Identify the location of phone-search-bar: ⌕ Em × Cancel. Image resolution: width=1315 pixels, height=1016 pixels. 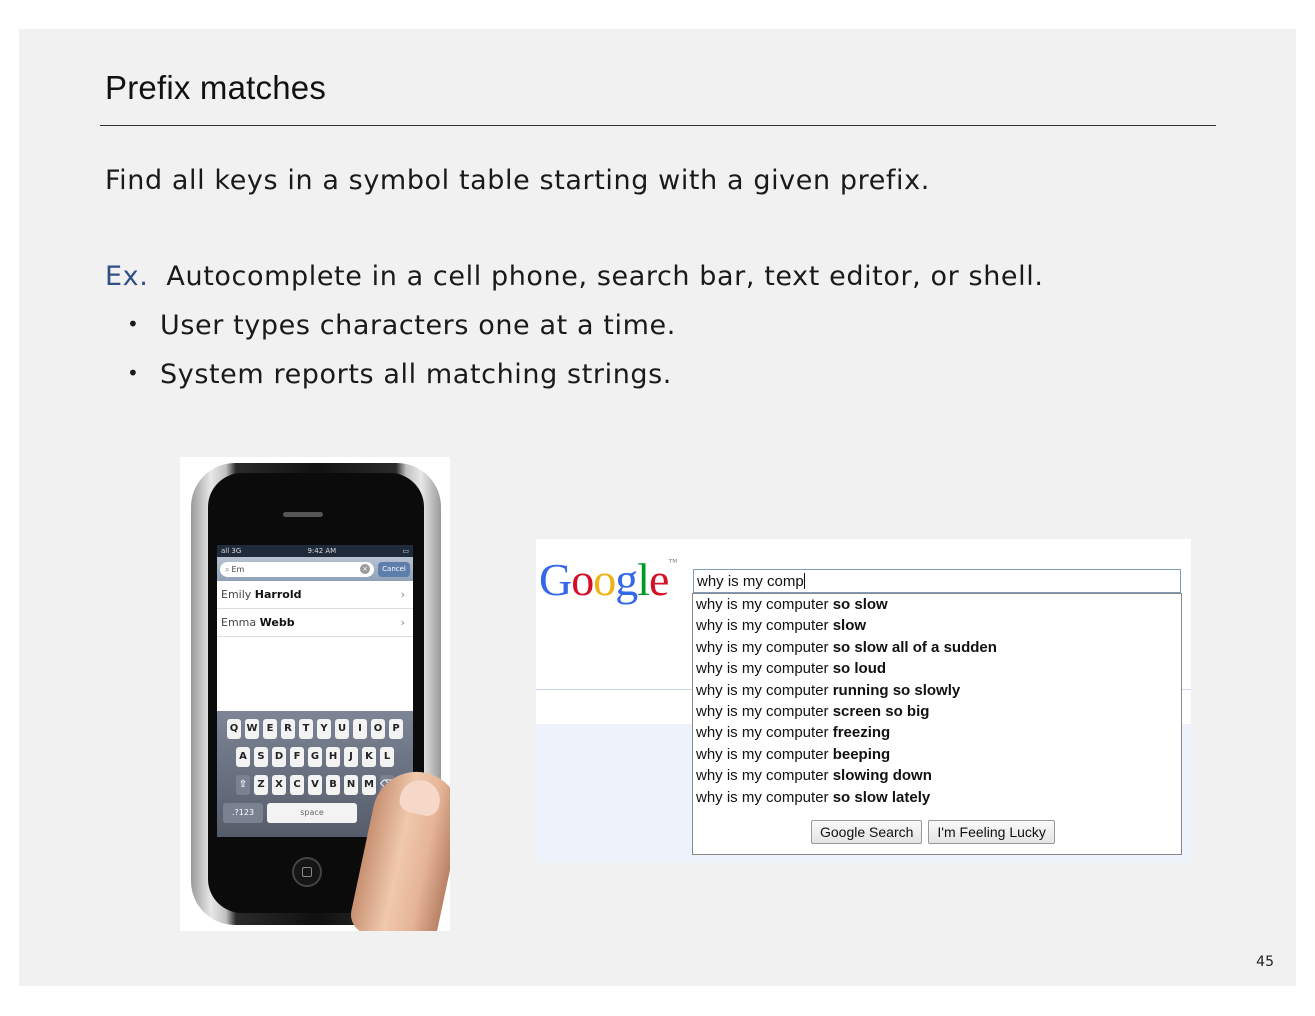
(315, 569).